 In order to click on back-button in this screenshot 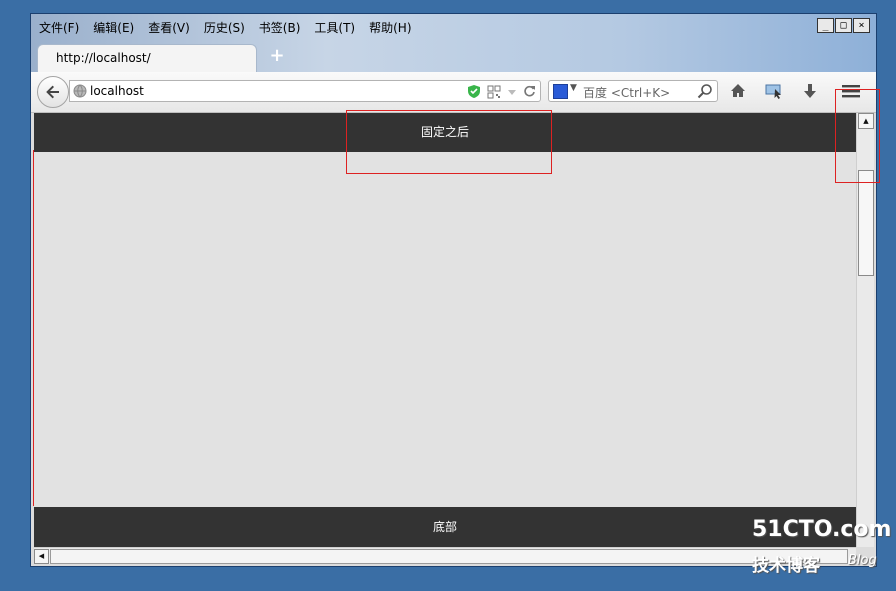, I will do `click(53, 92)`.